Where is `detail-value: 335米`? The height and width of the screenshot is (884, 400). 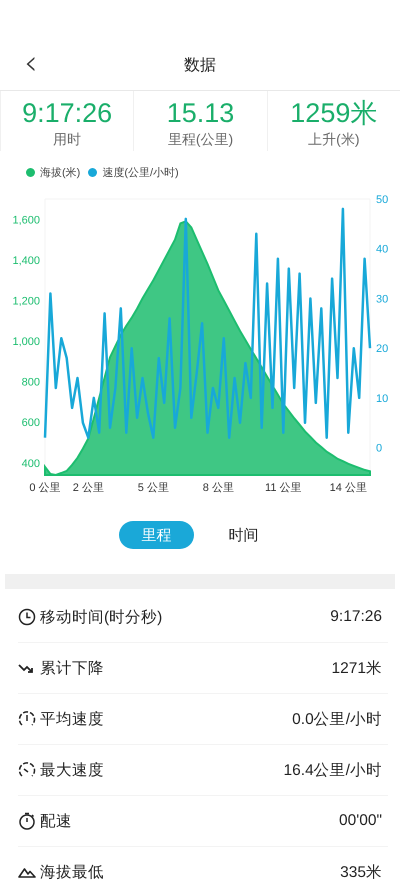 detail-value: 335米 is located at coordinates (361, 872).